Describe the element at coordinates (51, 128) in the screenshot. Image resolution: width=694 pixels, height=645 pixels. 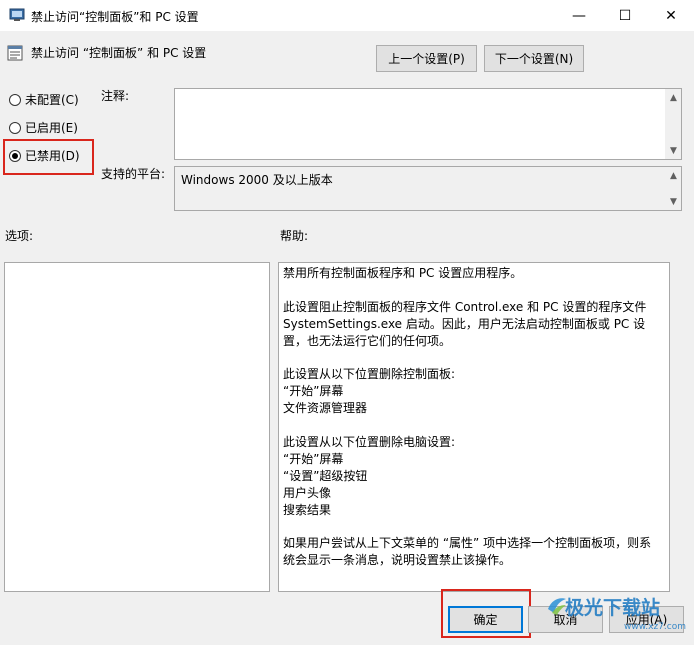
I see `radio-label: 已启用(E)` at that location.